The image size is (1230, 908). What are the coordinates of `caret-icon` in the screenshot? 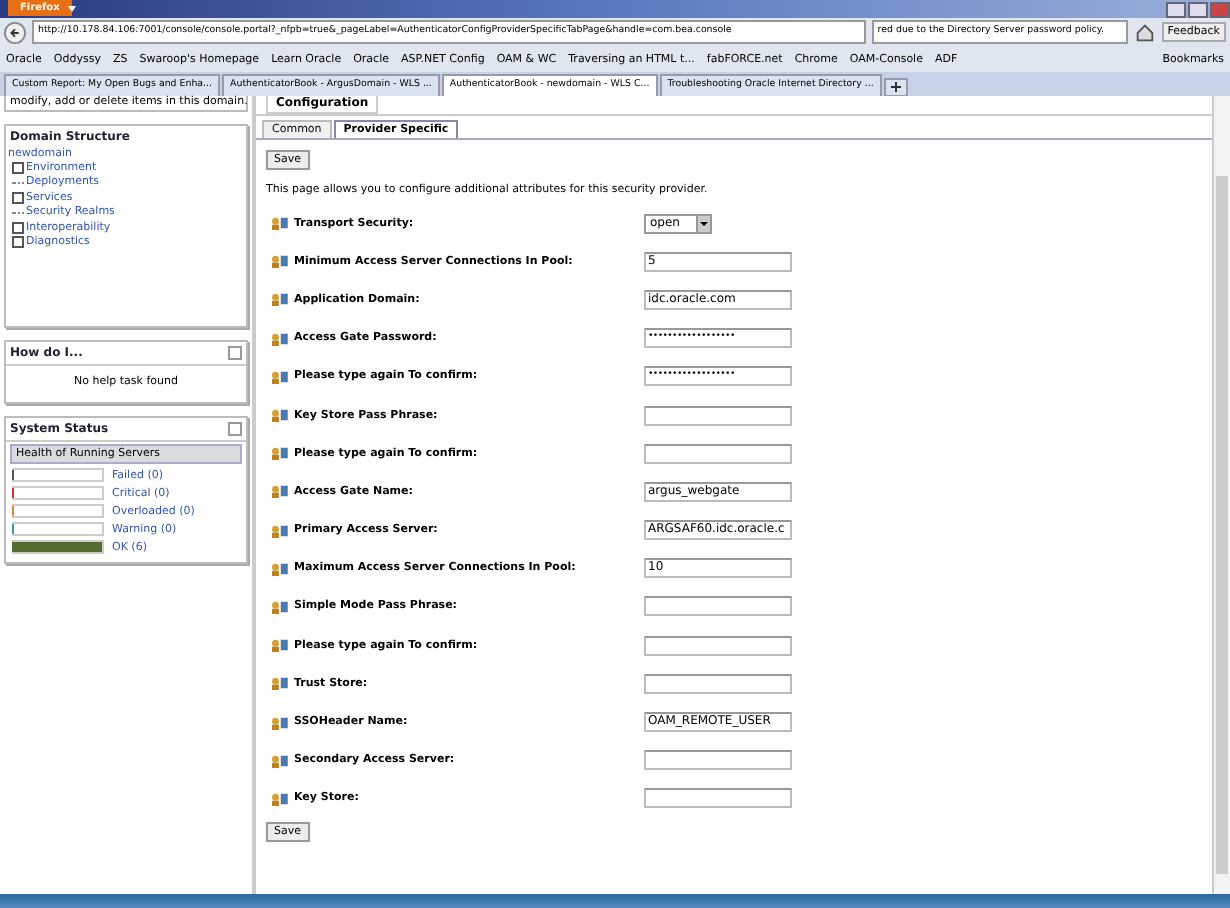 It's located at (72, 9).